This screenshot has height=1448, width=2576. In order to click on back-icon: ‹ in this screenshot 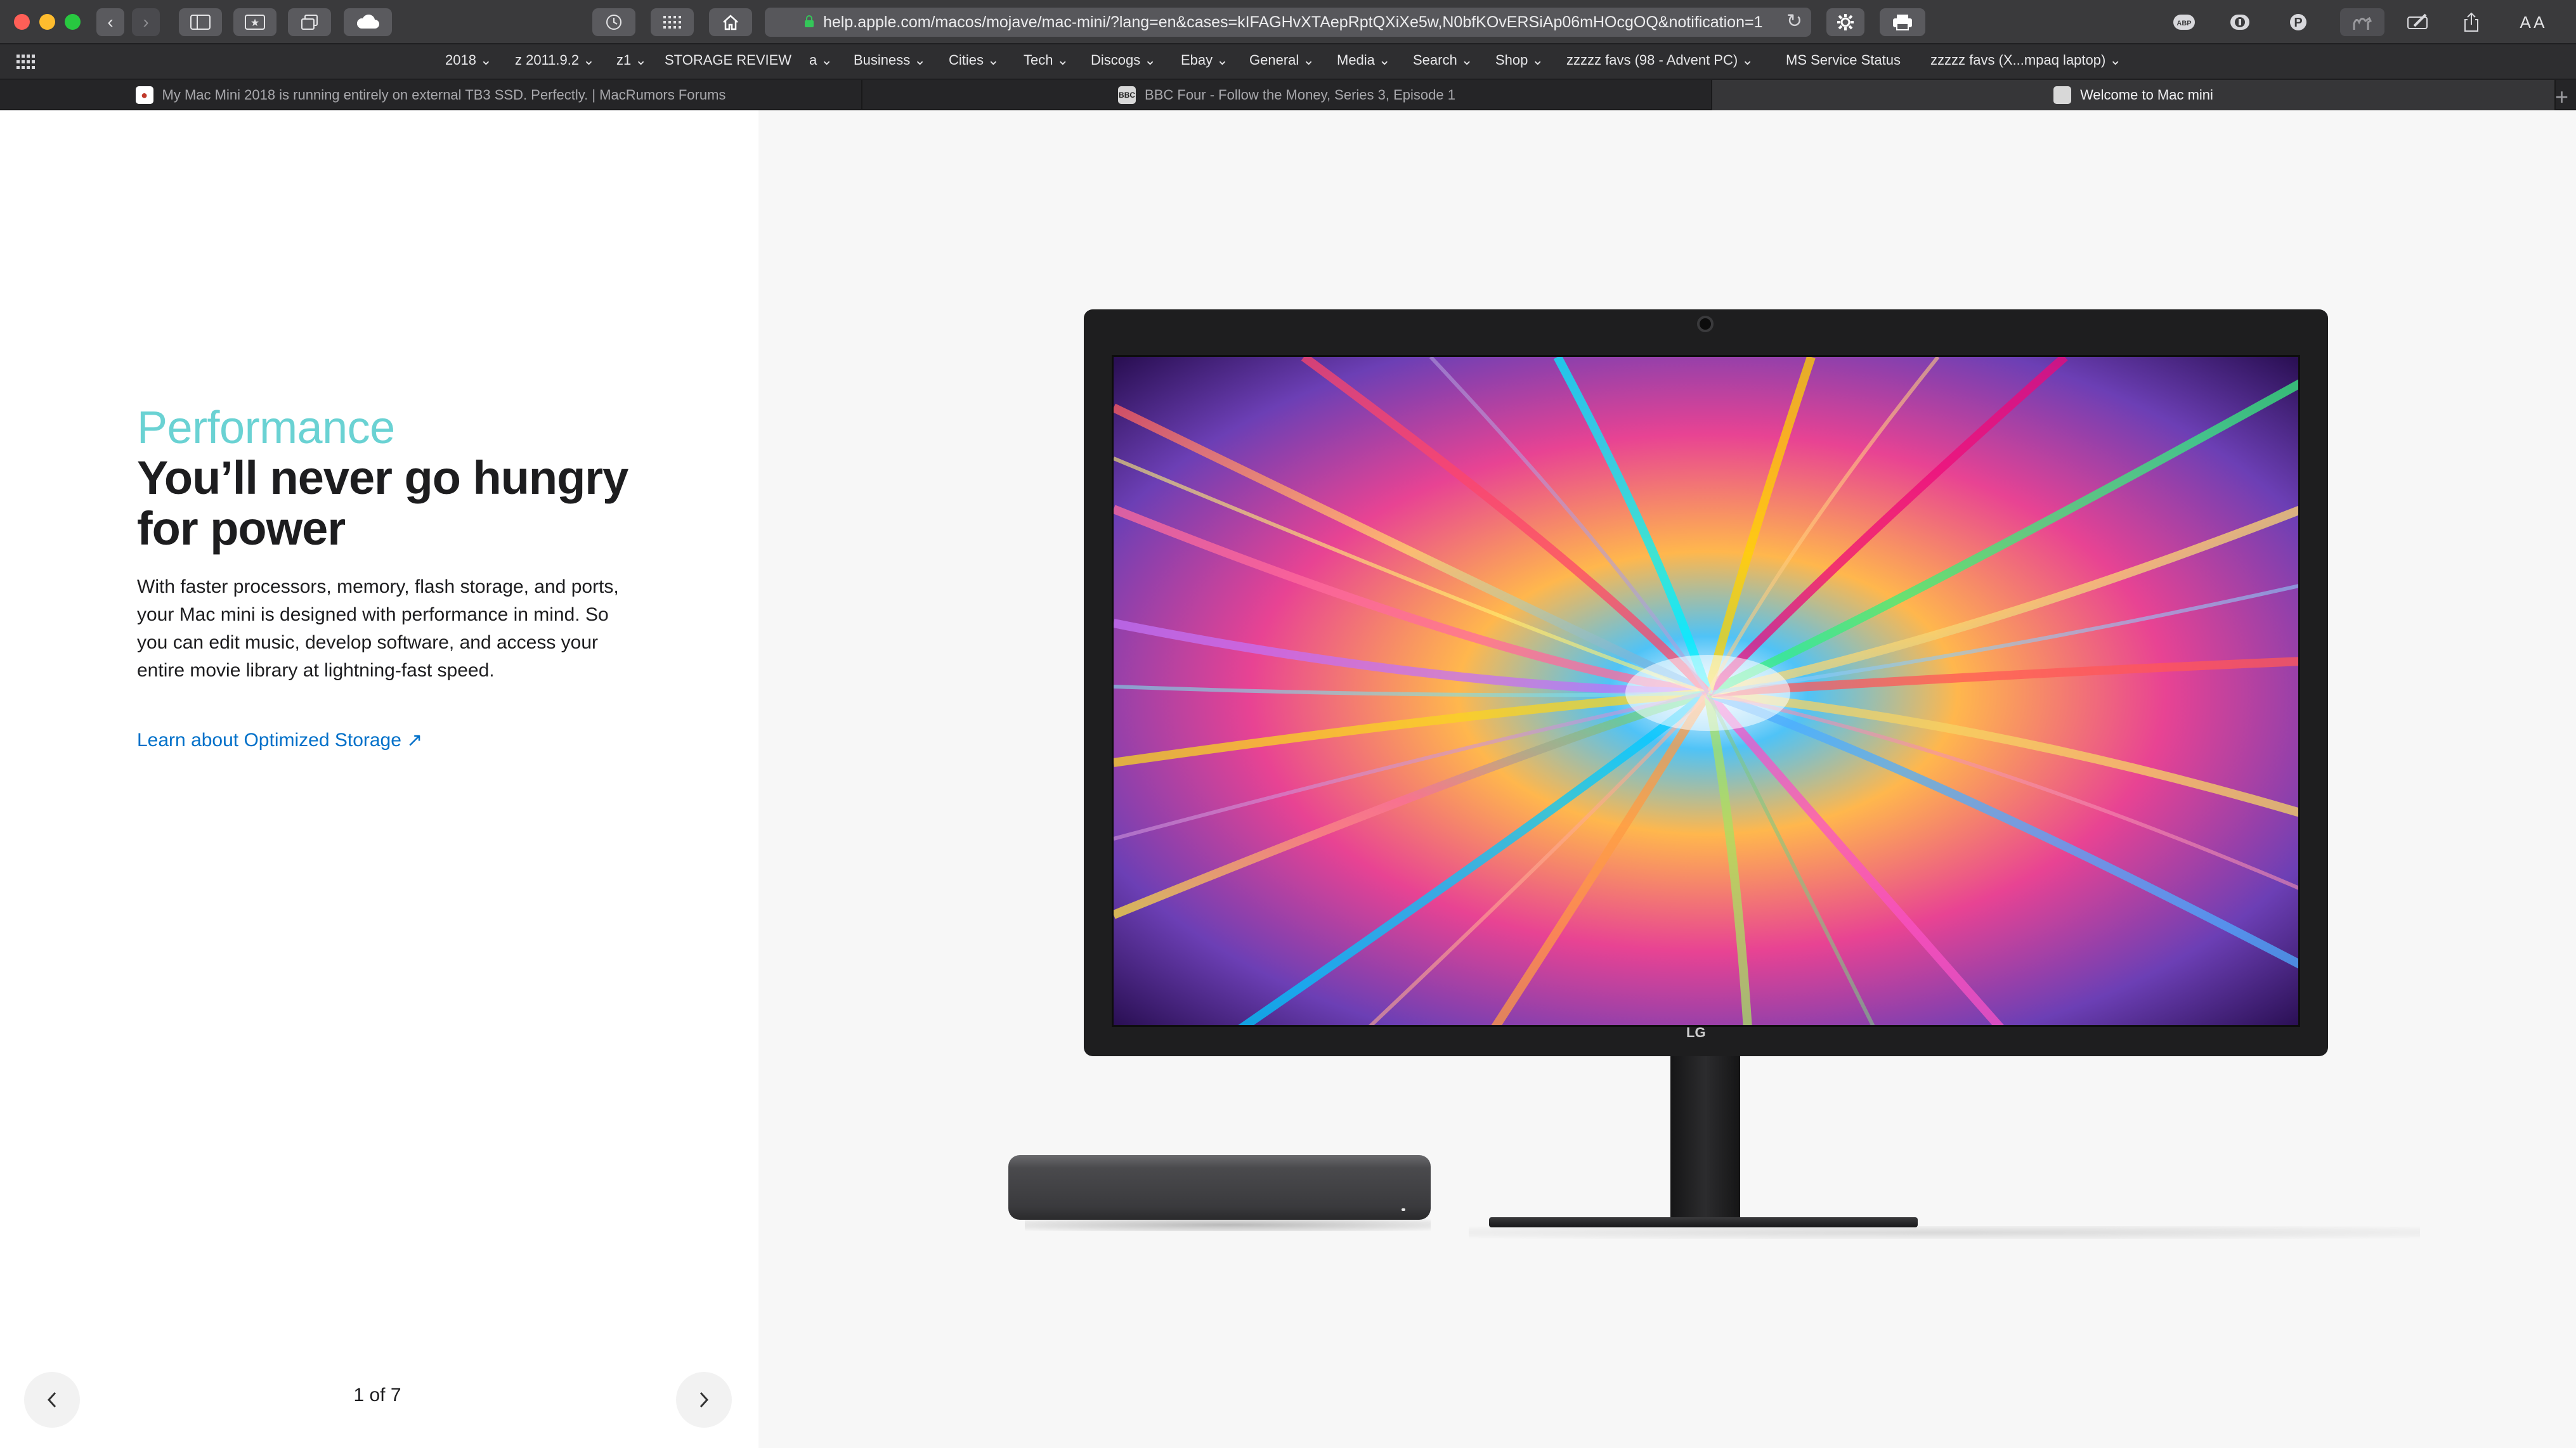, I will do `click(110, 22)`.